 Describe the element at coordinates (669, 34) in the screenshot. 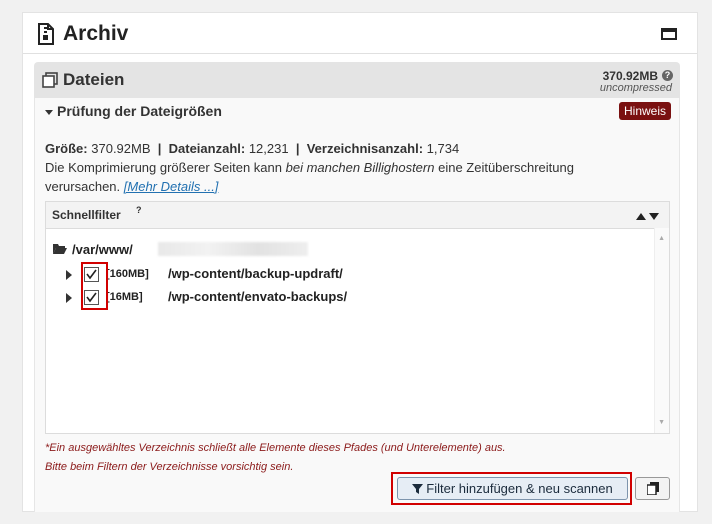

I see `window-toggle-icon` at that location.